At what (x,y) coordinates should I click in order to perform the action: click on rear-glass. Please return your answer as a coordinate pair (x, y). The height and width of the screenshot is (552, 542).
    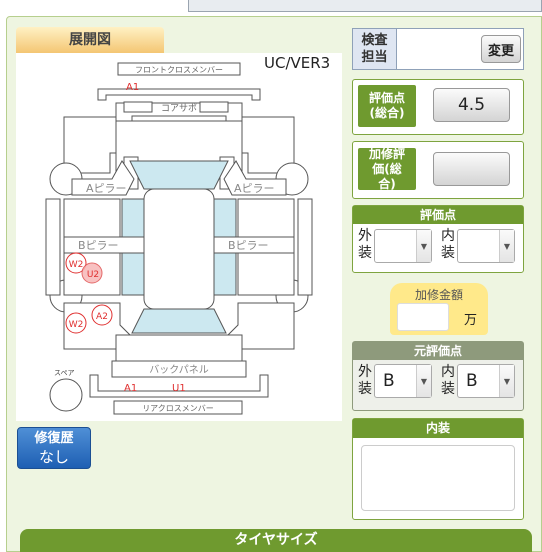
    Looking at the image, I should click on (179, 321).